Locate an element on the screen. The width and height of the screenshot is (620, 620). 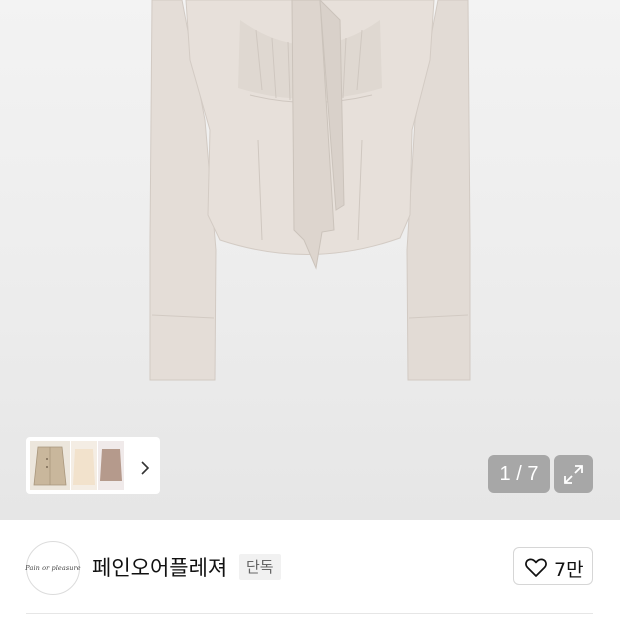
brand-logo: Pain or pleasure is located at coordinates (53, 568).